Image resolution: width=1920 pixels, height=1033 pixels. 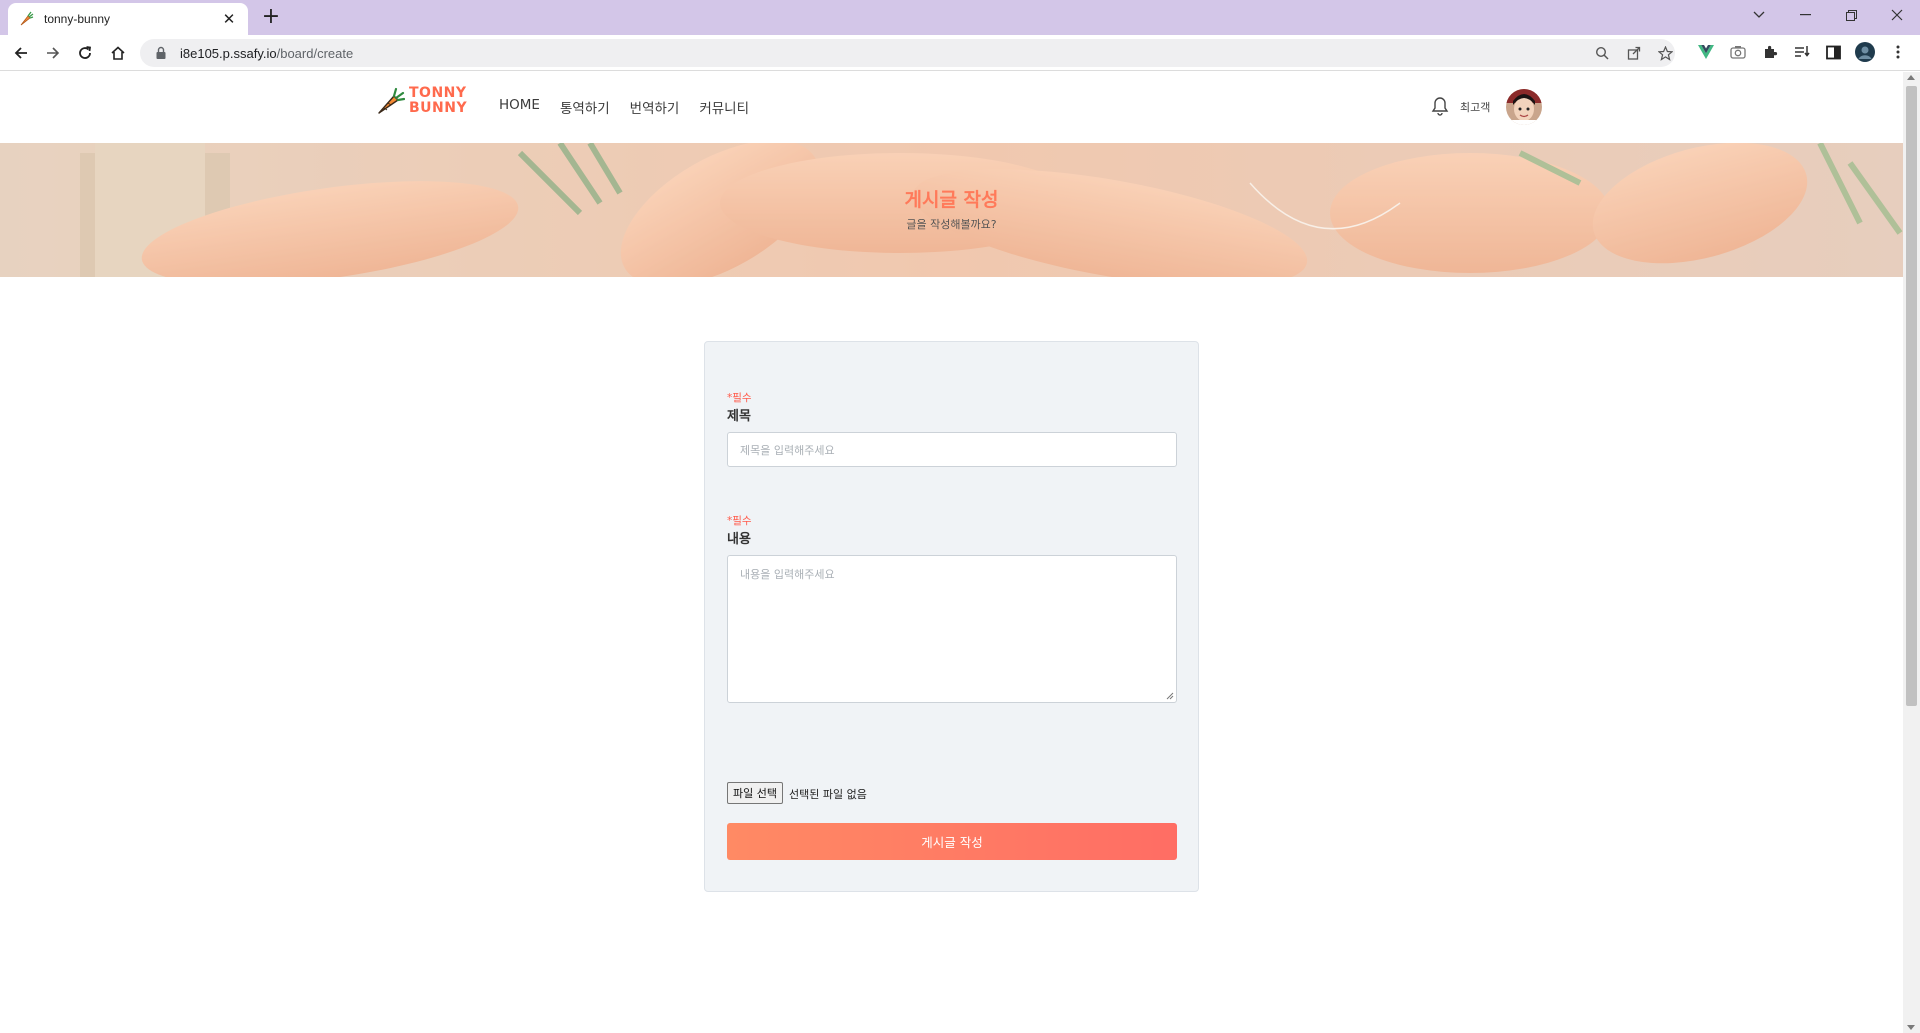 I want to click on hero-banner: 게시글 작성 글을 작성해볼까요?, so click(x=951, y=210).